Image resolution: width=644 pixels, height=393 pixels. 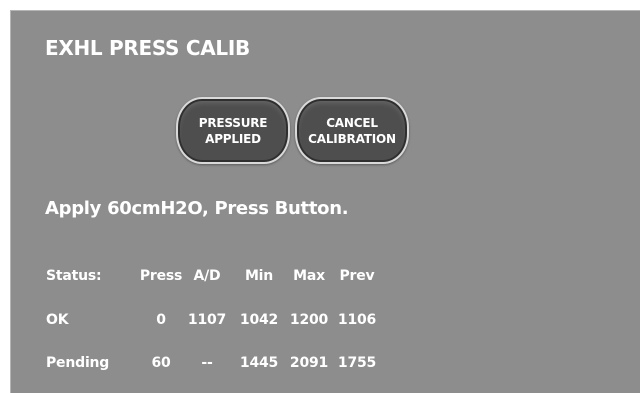 What do you see at coordinates (74, 276) in the screenshot?
I see `table-header-status: Status:` at bounding box center [74, 276].